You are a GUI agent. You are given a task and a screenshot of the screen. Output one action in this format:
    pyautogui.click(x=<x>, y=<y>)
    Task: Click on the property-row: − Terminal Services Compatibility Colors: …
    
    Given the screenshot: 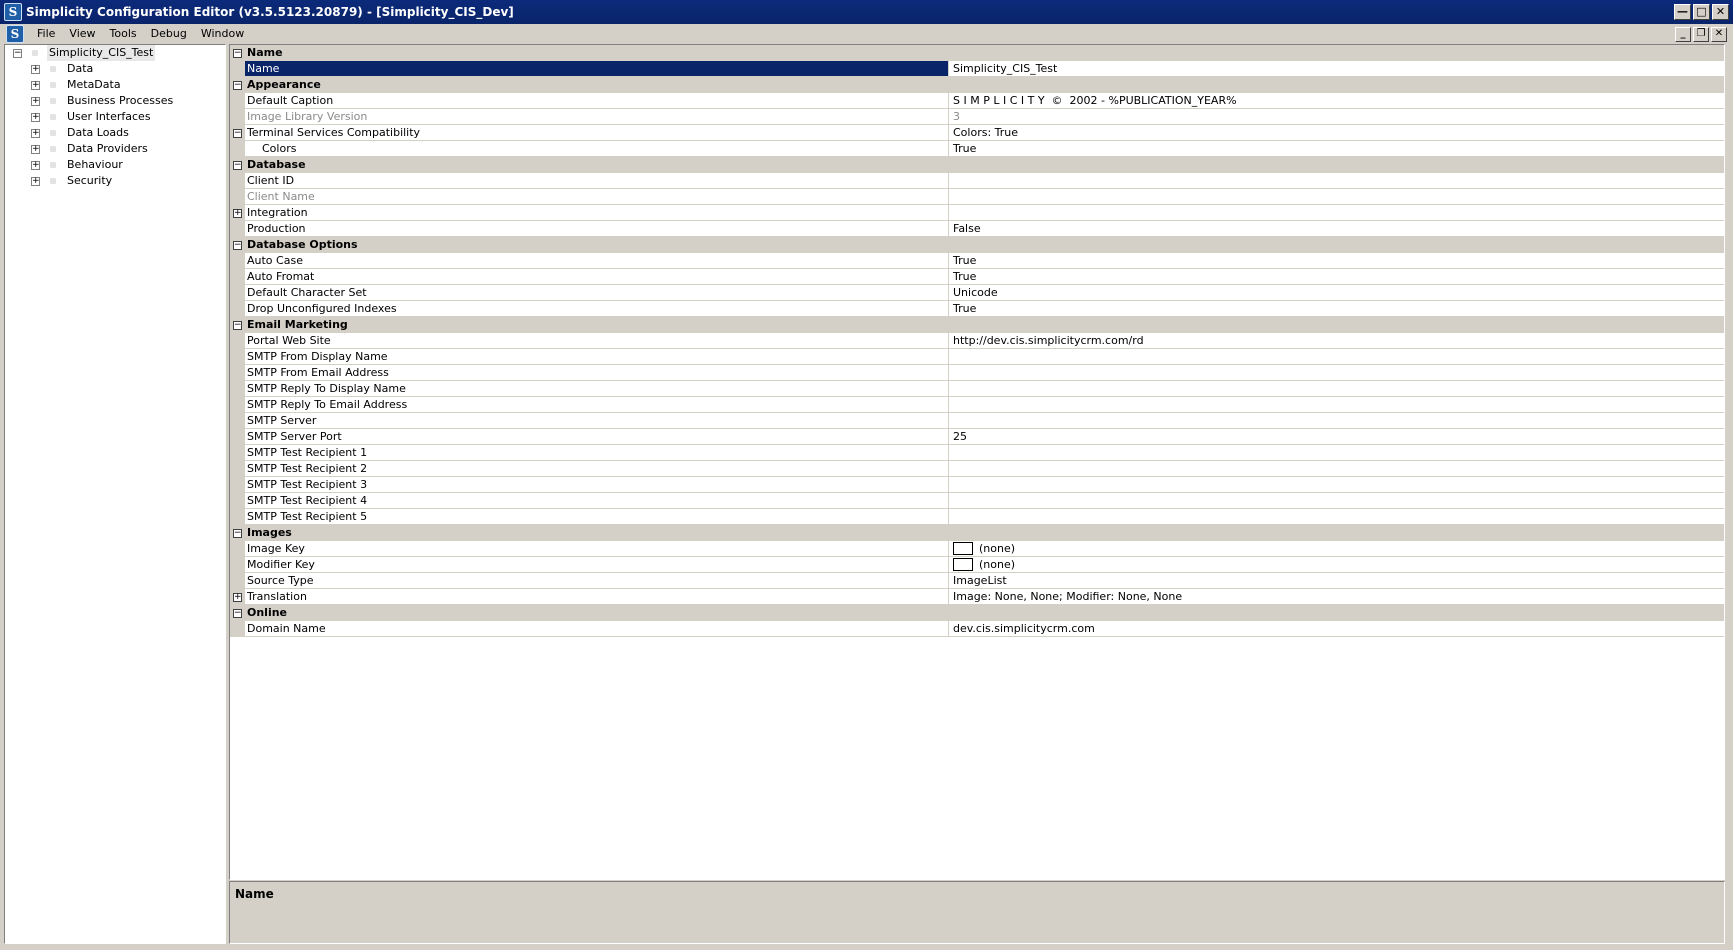 What is the action you would take?
    pyautogui.click(x=977, y=133)
    